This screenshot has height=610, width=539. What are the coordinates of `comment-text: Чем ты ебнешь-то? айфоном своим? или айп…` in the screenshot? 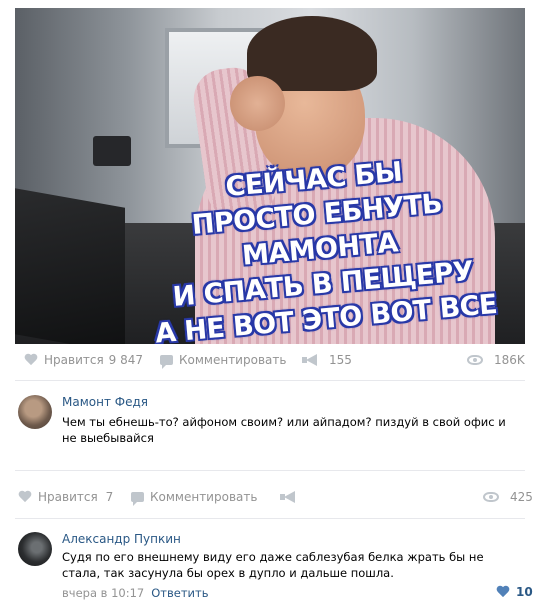 It's located at (284, 430).